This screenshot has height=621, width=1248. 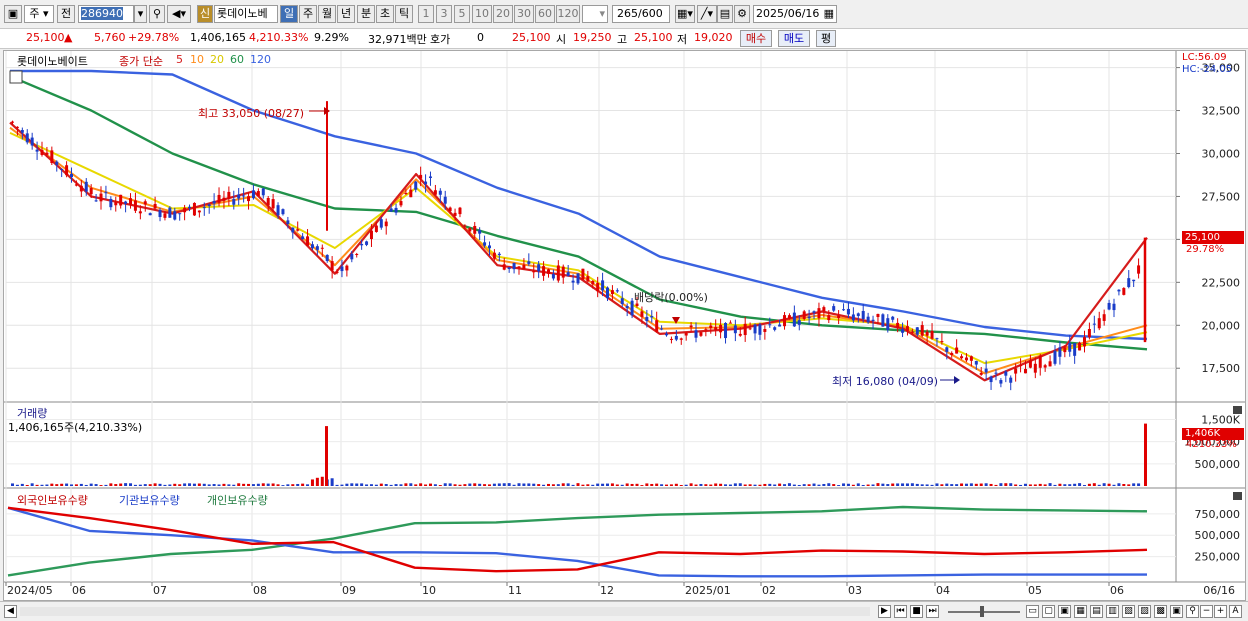 I want to click on save-icon: ▤, so click(x=725, y=14).